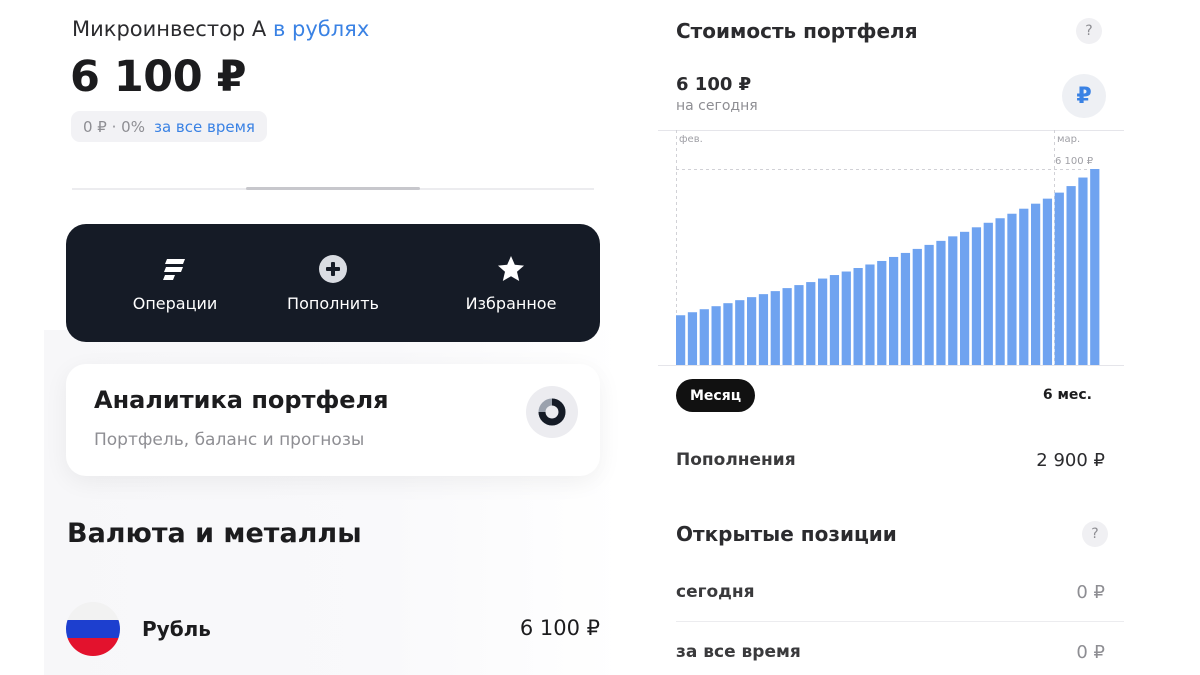 The height and width of the screenshot is (675, 1200). What do you see at coordinates (175, 303) in the screenshot?
I see `operations-label: Операции` at bounding box center [175, 303].